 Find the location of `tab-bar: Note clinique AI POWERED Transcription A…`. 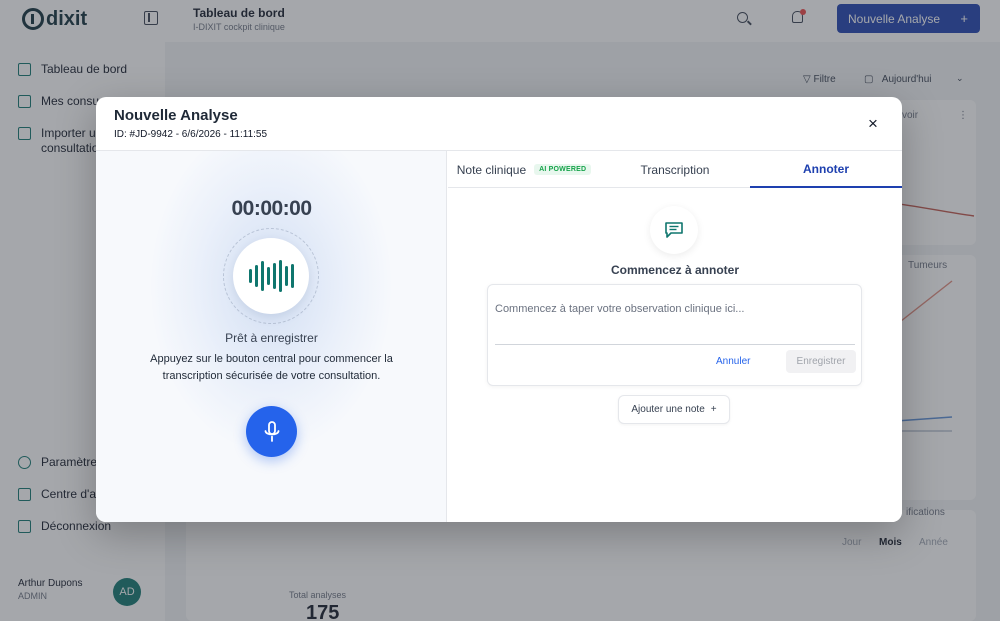

tab-bar: Note clinique AI POWERED Transcription A… is located at coordinates (675, 169).